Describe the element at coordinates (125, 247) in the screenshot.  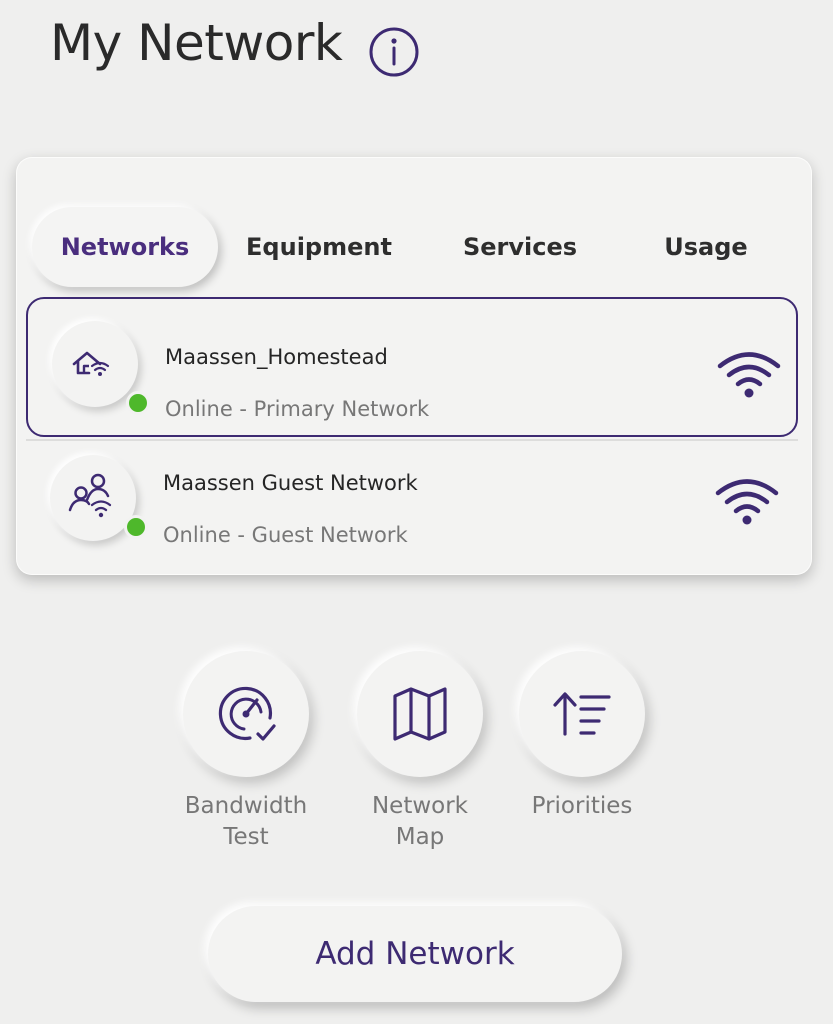
I see `tab-networks: Networks` at that location.